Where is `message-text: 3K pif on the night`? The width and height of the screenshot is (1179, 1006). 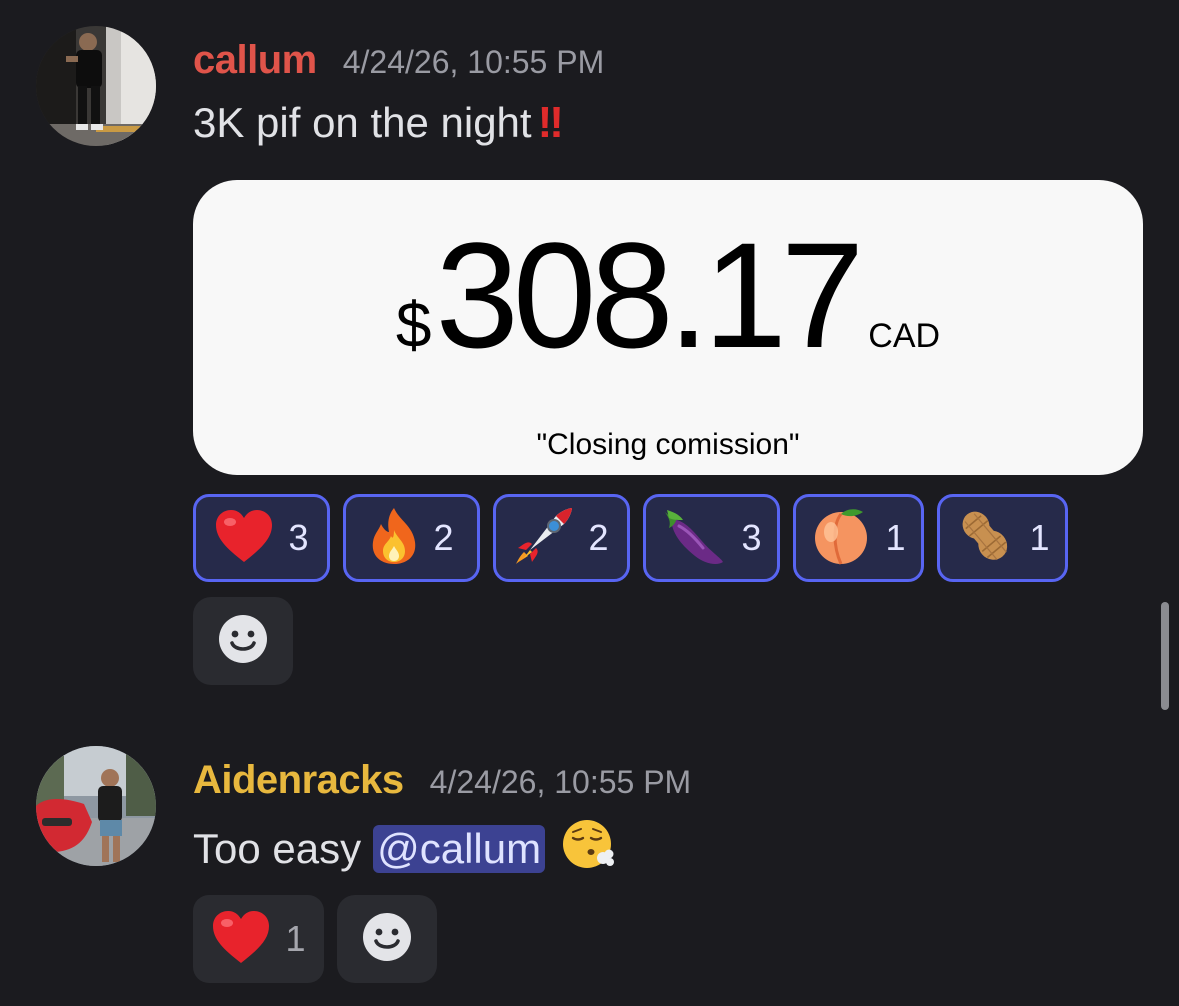
message-text: 3K pif on the night is located at coordinates (362, 122).